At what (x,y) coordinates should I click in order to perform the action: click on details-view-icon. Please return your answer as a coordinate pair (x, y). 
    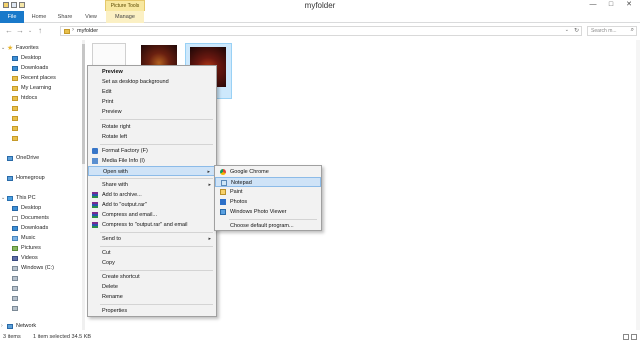
    Looking at the image, I should click on (626, 337).